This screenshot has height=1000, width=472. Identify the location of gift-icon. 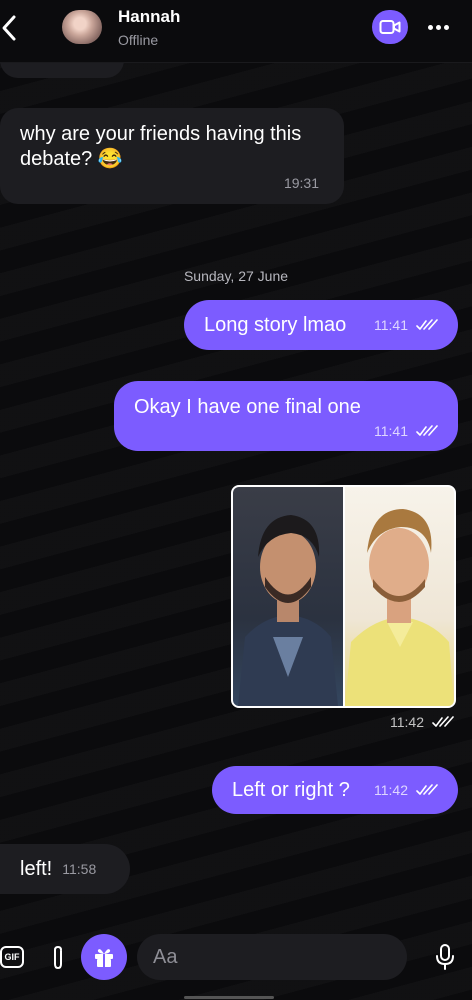
(104, 958).